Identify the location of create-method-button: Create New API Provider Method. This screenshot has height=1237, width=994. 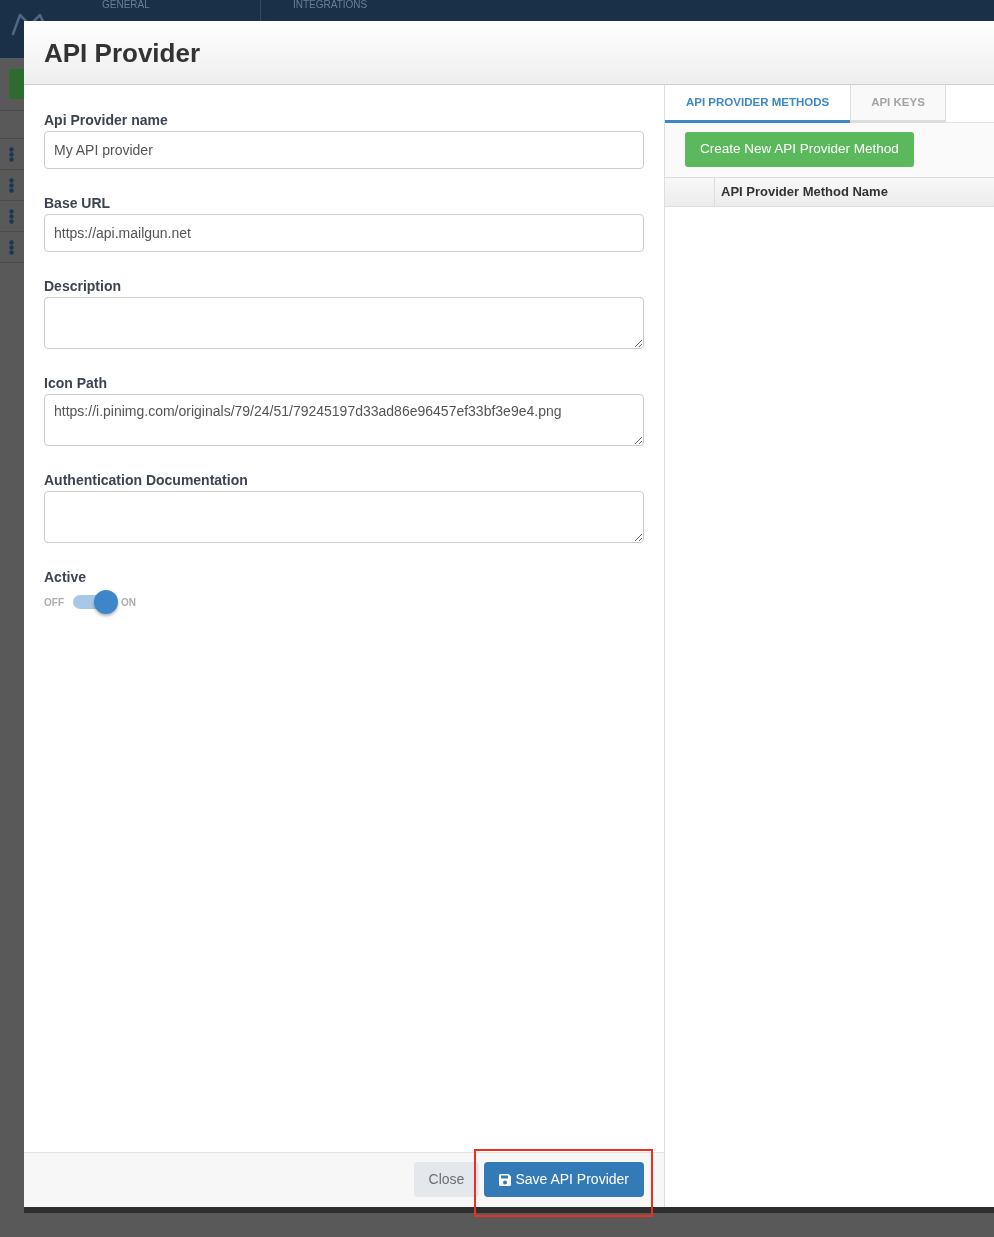
(799, 149).